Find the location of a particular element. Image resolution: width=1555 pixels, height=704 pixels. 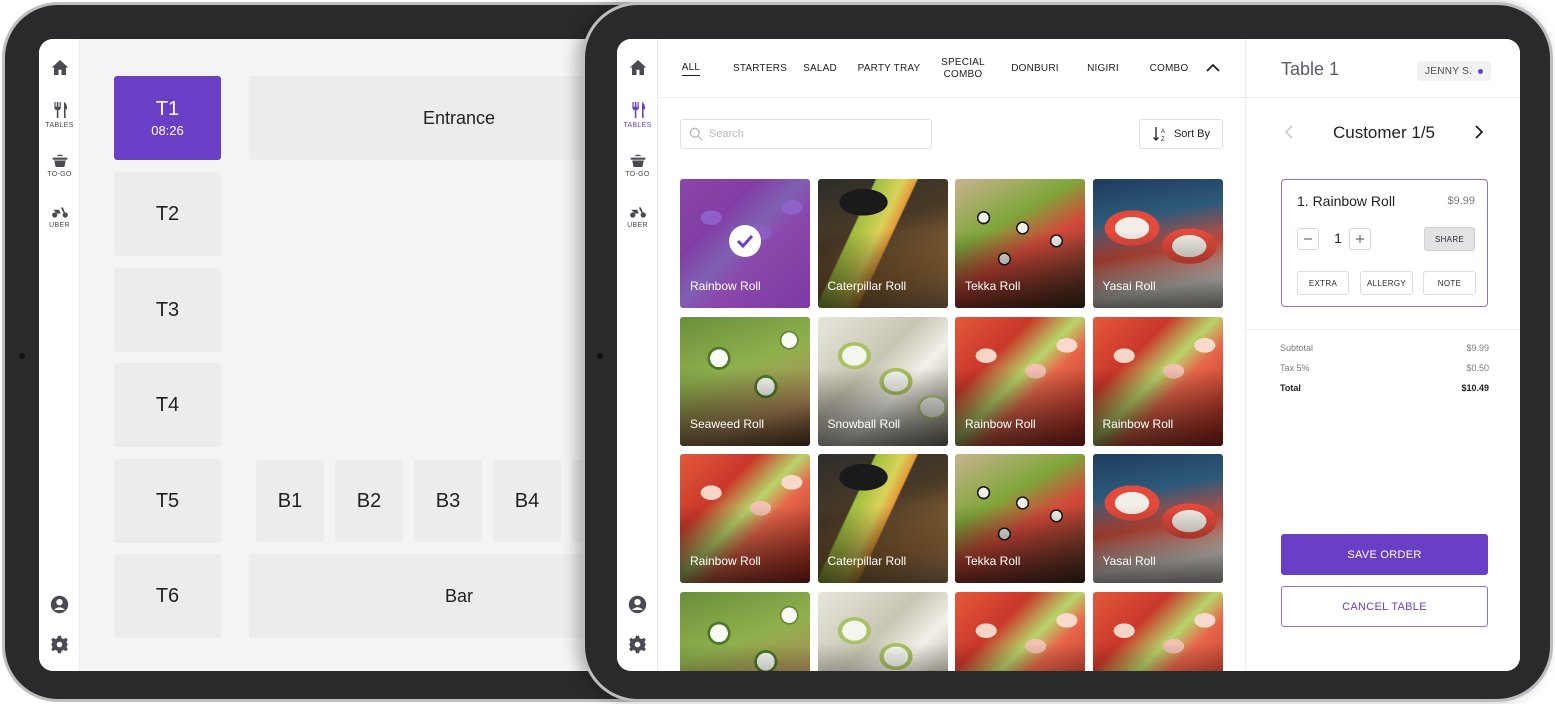

table-name: T5 is located at coordinates (167, 500).